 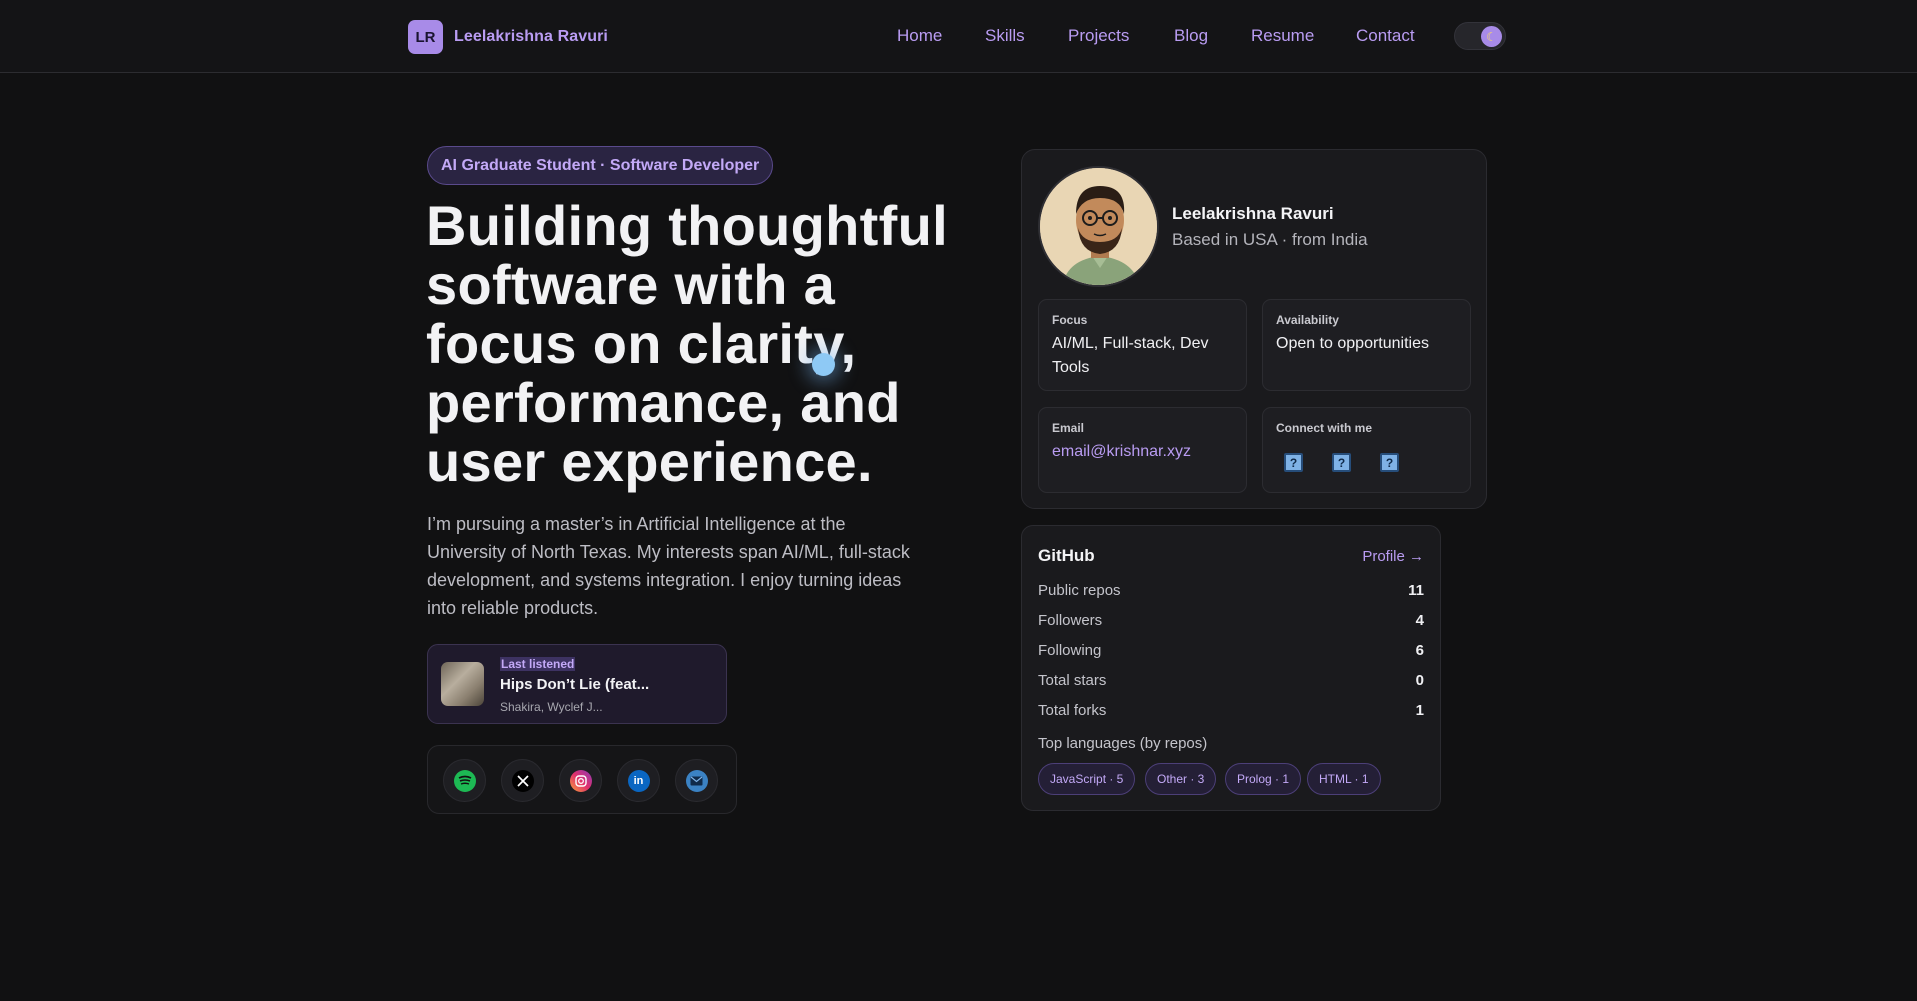 I want to click on nav-home: Home, so click(x=919, y=36).